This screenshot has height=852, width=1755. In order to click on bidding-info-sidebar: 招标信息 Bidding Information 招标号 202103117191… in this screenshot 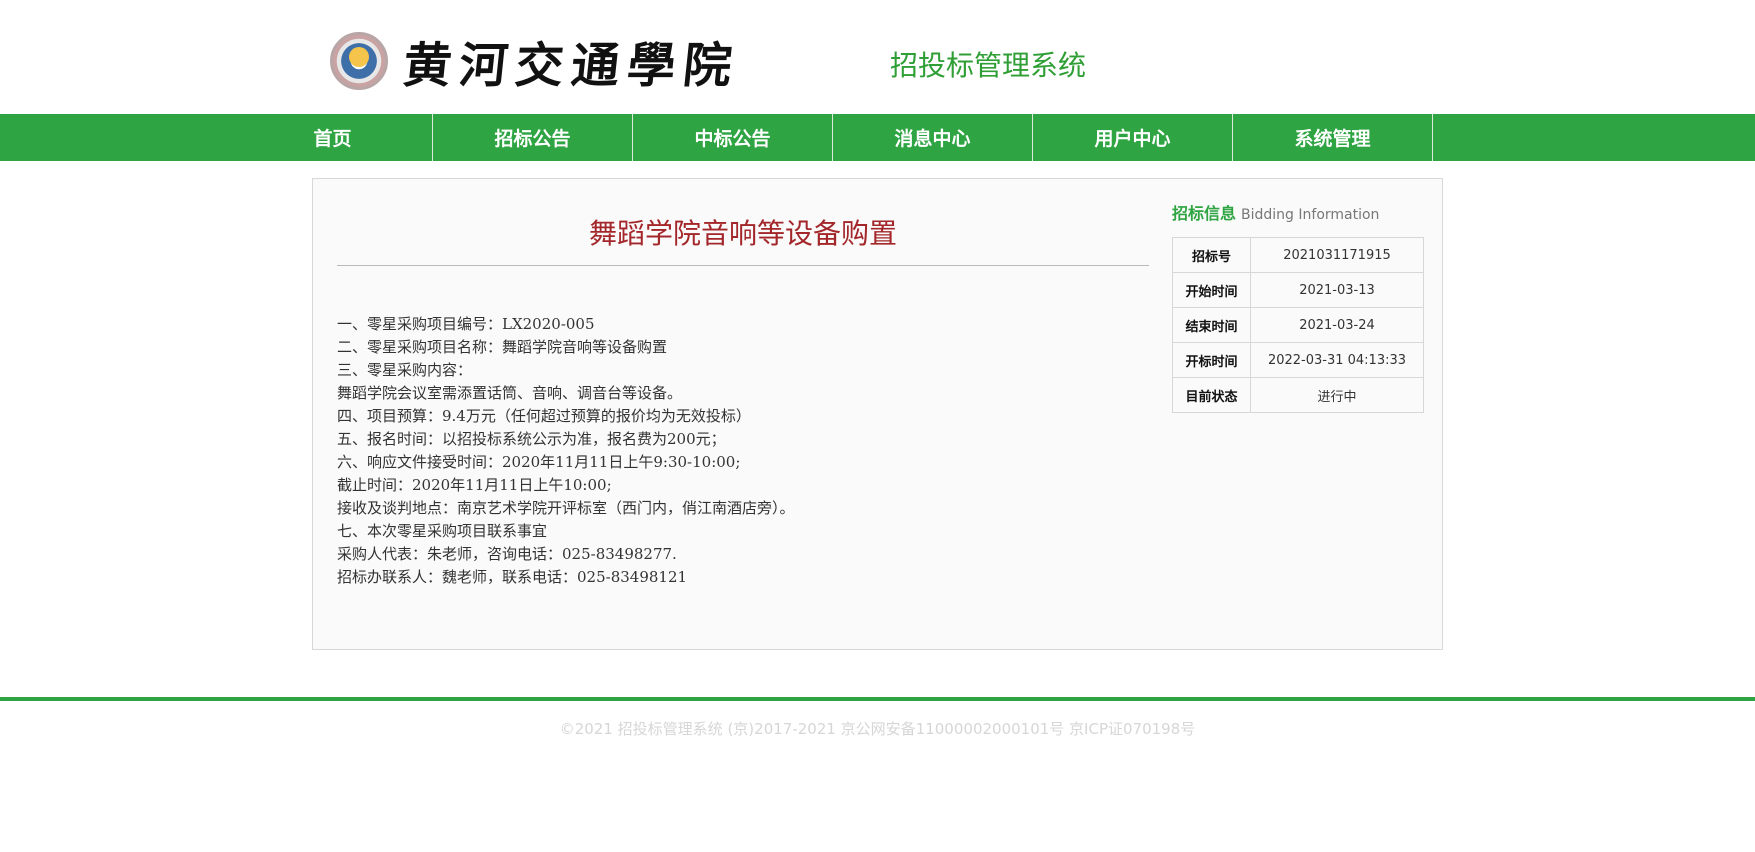, I will do `click(1300, 308)`.